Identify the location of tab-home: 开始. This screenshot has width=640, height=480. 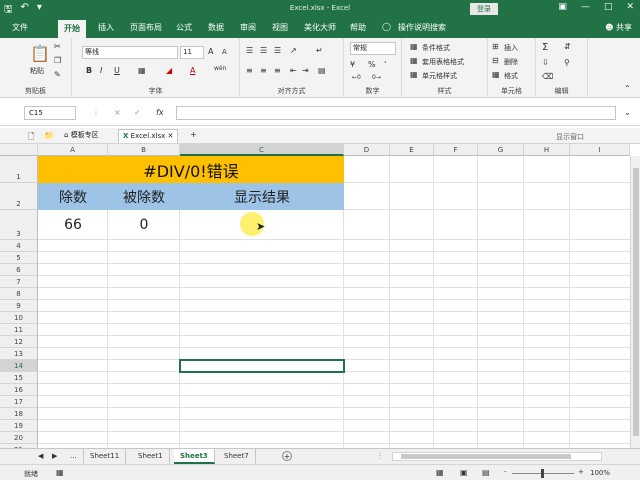
(72, 29).